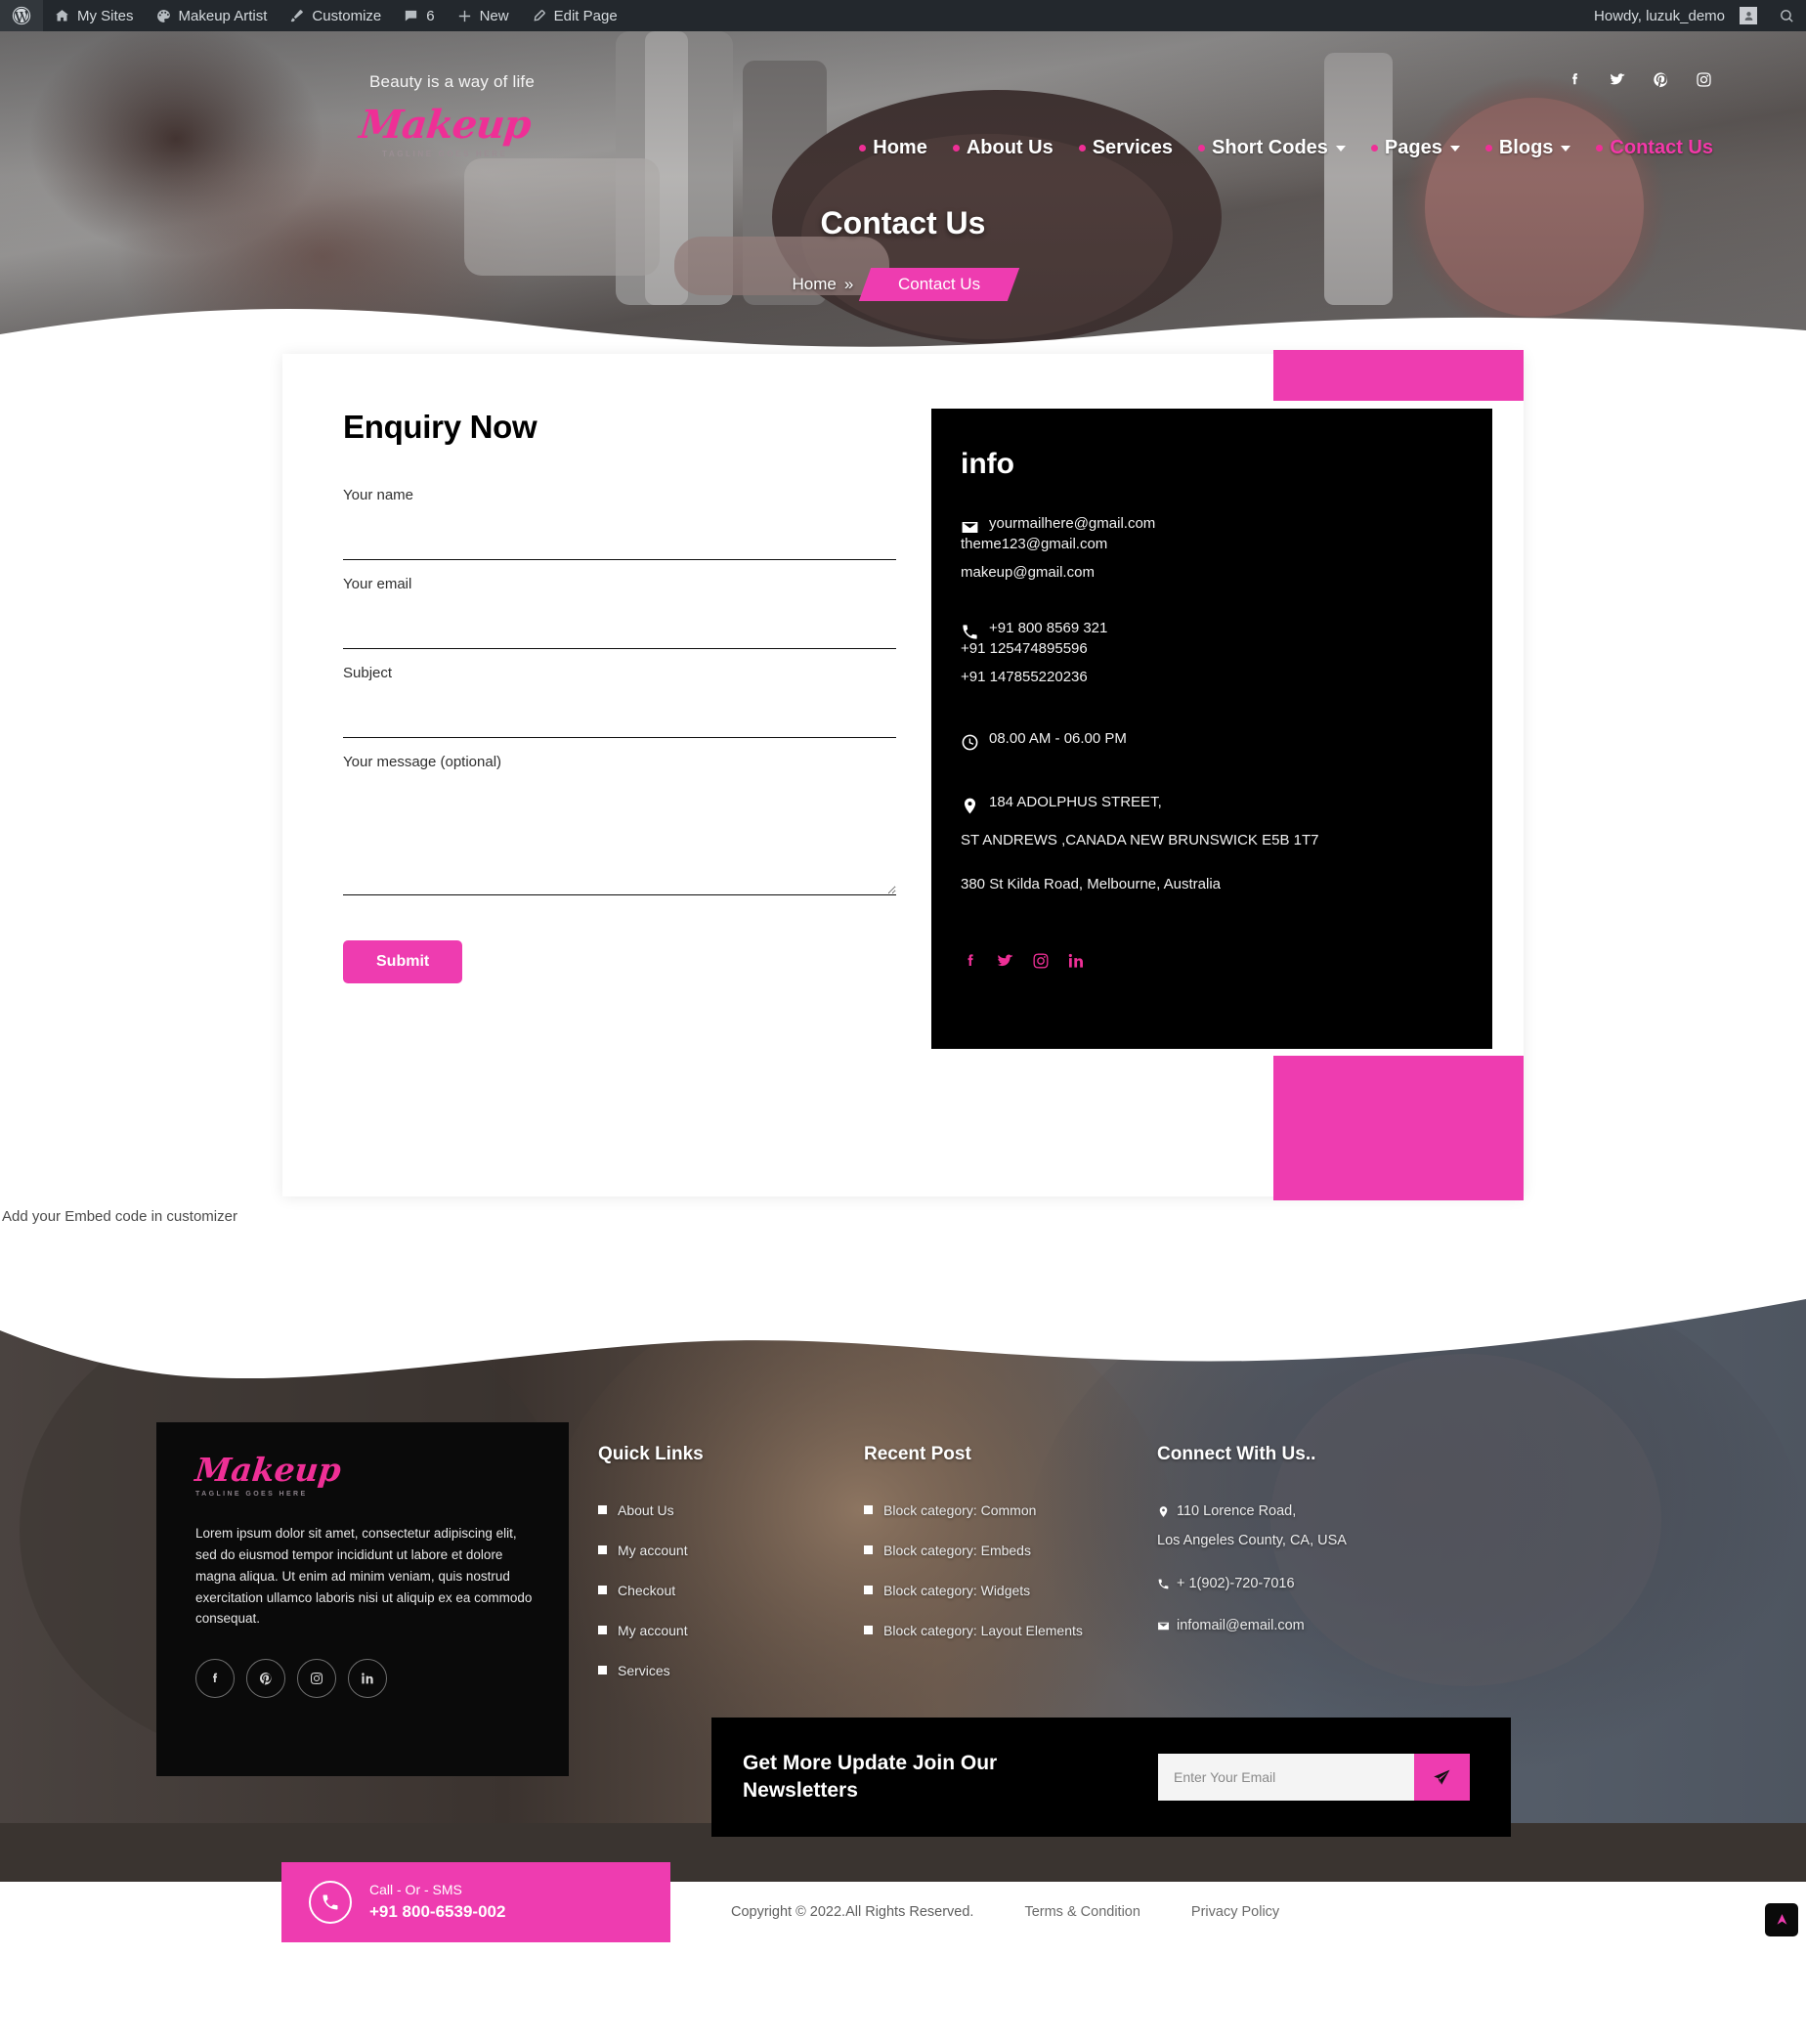 This screenshot has width=1806, height=2044. Describe the element at coordinates (483, 15) in the screenshot. I see `admin-bar-item-new: New` at that location.